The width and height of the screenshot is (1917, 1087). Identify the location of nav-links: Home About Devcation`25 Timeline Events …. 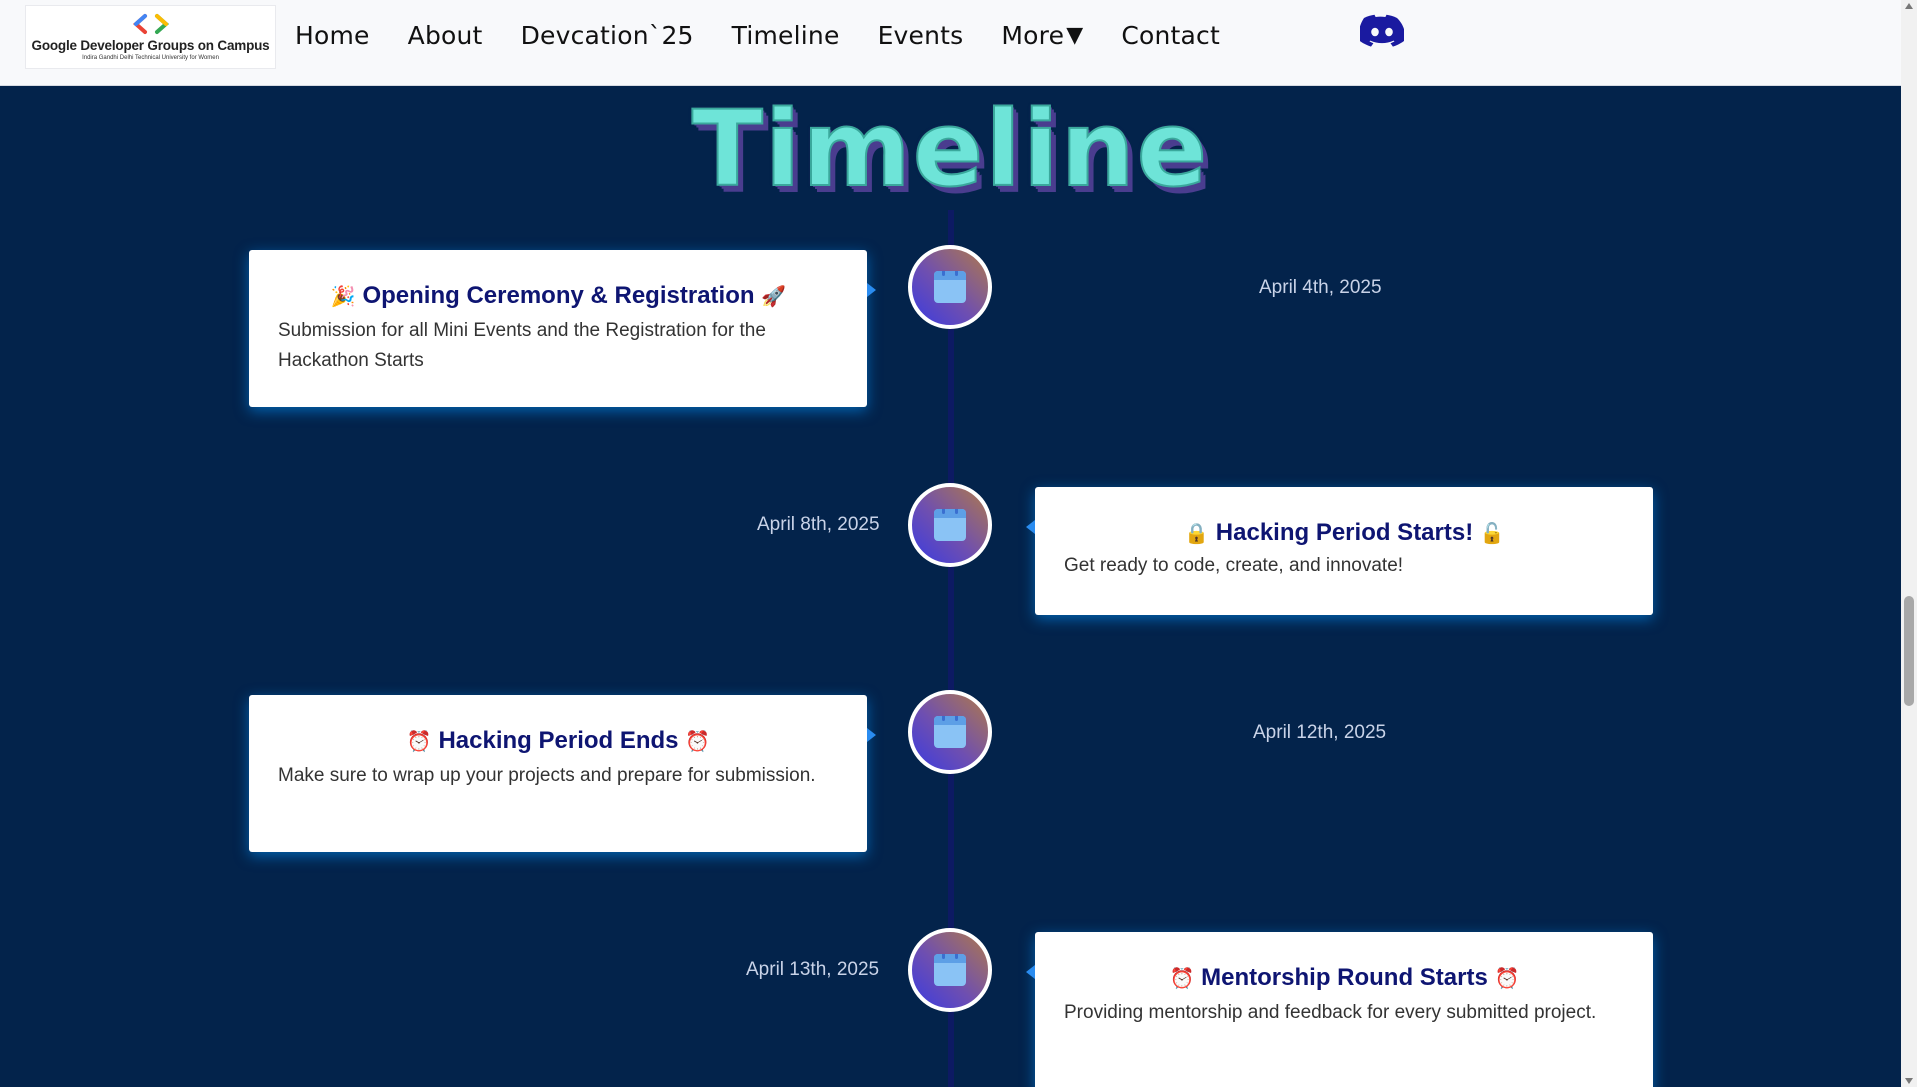
(776, 35).